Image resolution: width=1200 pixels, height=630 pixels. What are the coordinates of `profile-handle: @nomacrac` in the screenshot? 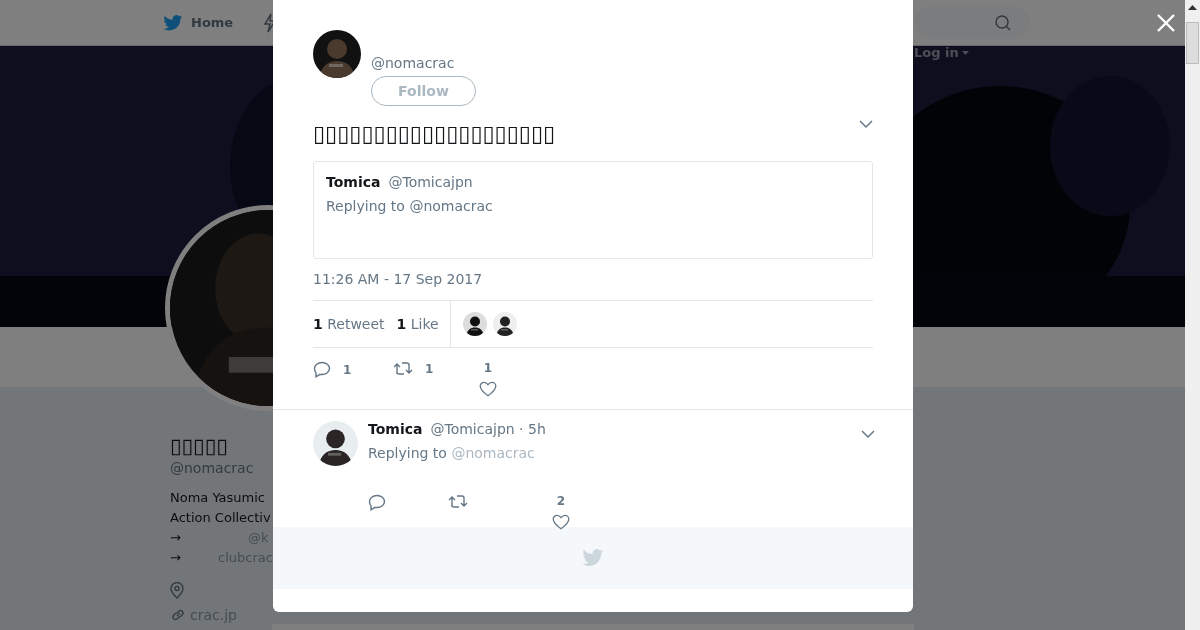 It's located at (212, 468).